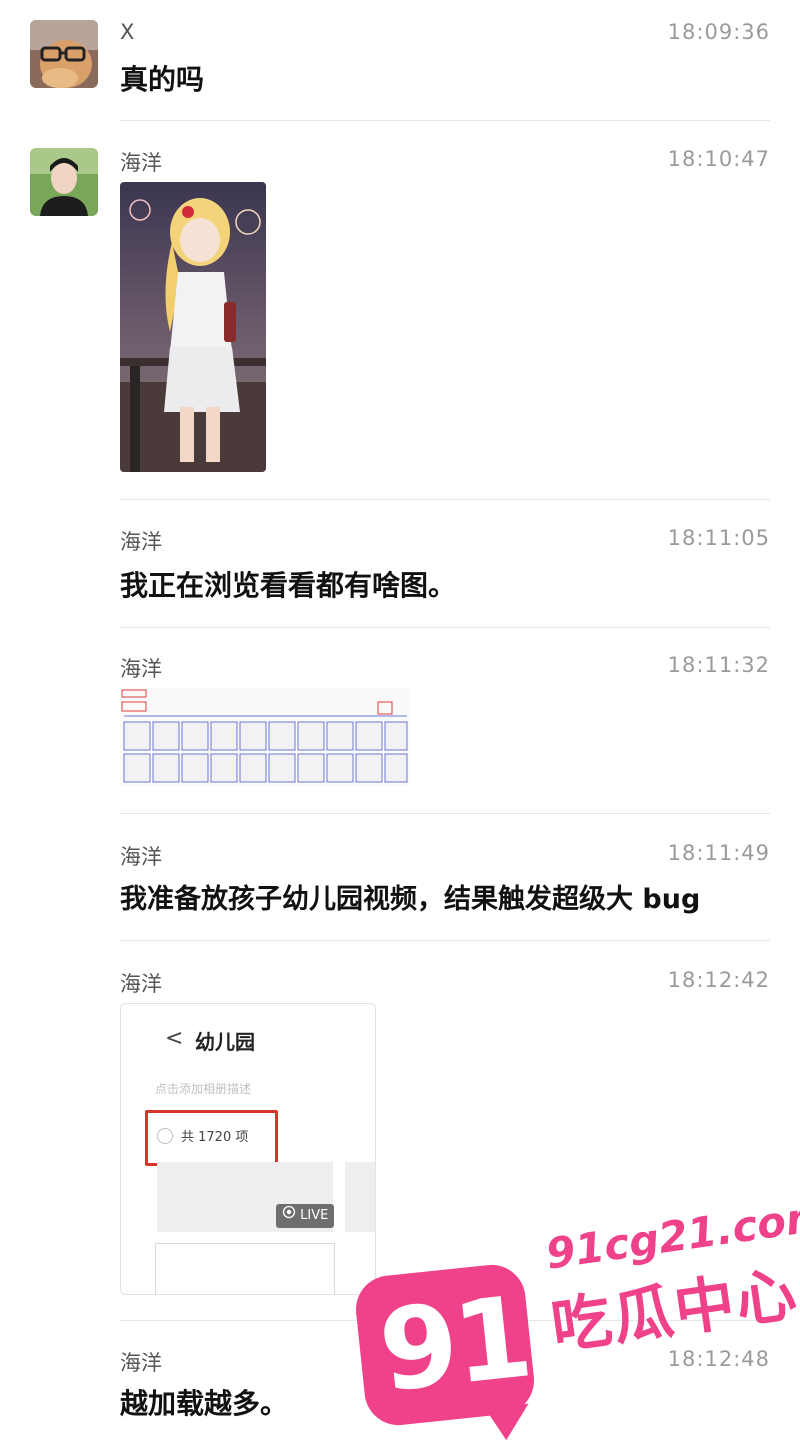  What do you see at coordinates (718, 665) in the screenshot?
I see `timestamp: 18:11:32` at bounding box center [718, 665].